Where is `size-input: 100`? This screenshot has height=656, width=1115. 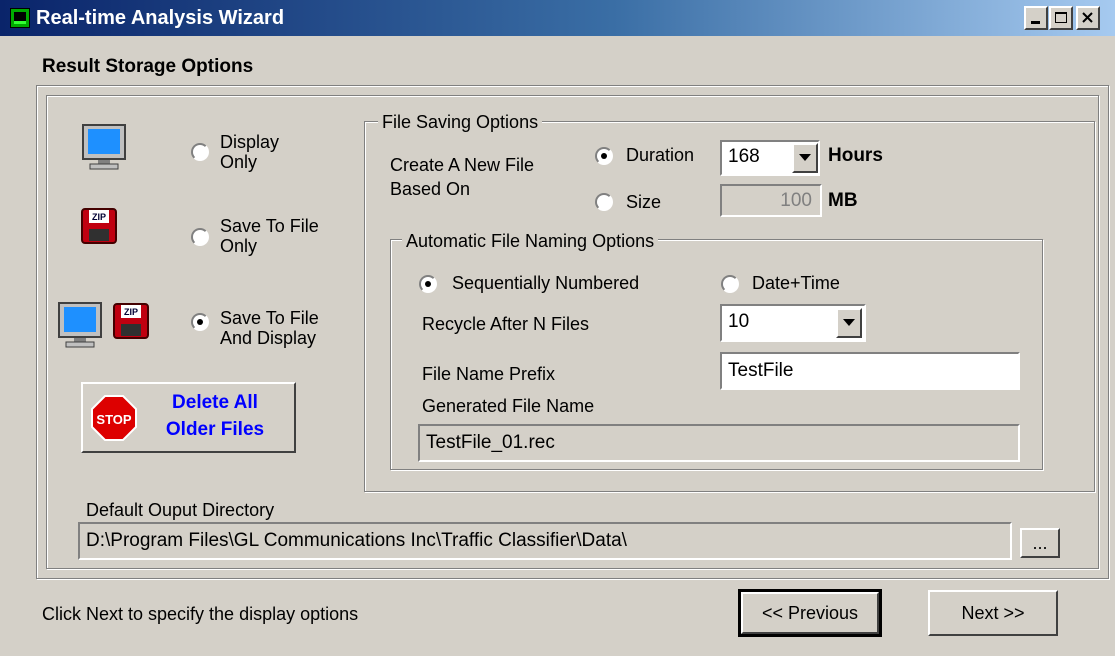
size-input: 100 is located at coordinates (771, 200).